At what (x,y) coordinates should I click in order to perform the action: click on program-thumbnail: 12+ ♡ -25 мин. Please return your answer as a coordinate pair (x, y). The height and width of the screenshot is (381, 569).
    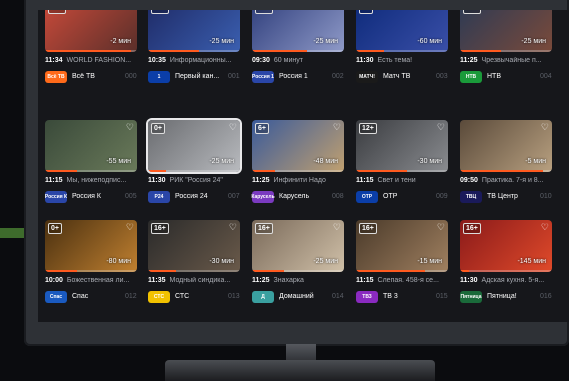
    Looking at the image, I should click on (298, 31).